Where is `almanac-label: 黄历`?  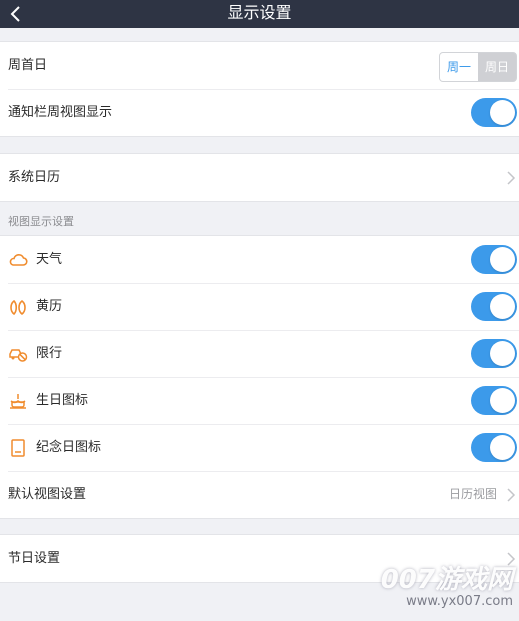 almanac-label: 黄历 is located at coordinates (49, 306).